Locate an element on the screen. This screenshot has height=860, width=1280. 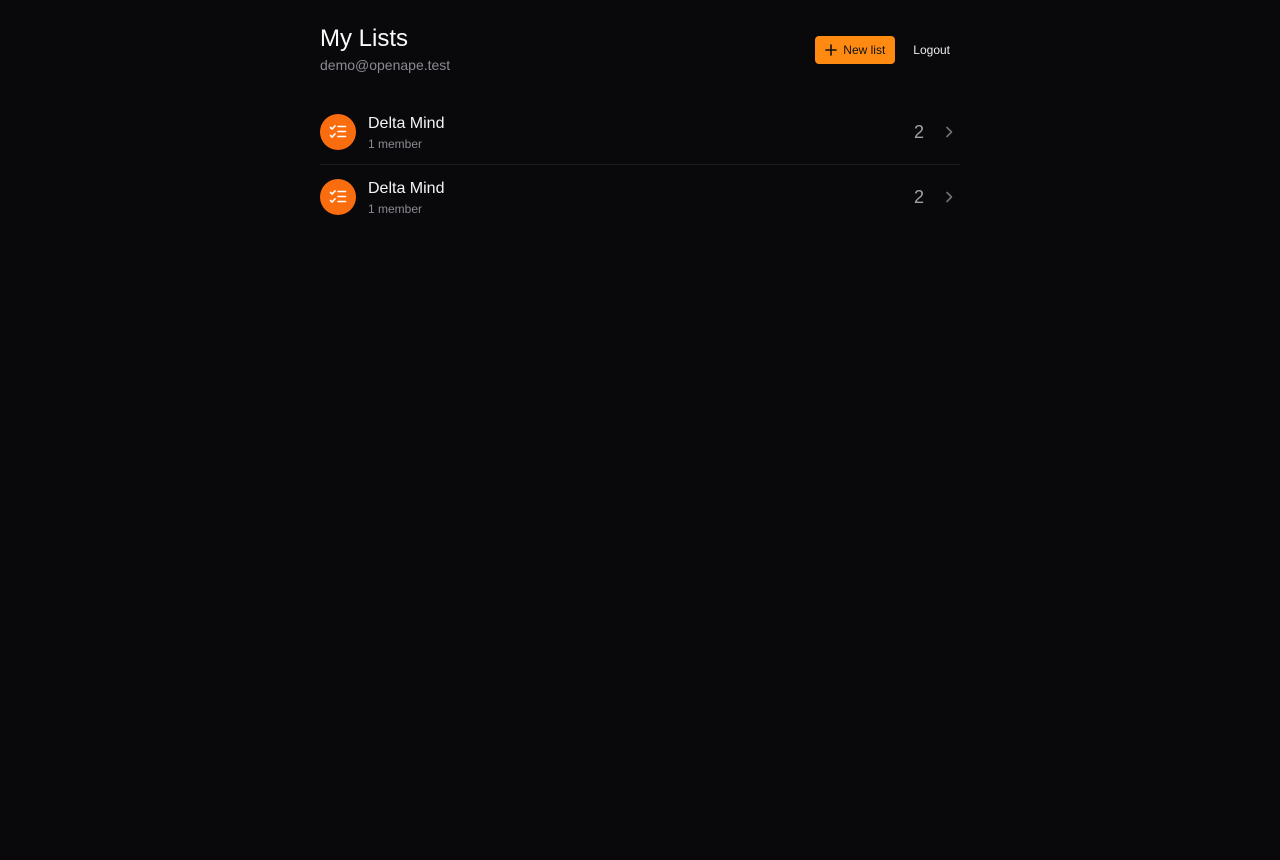
header-actions: New list Logout is located at coordinates (887, 50).